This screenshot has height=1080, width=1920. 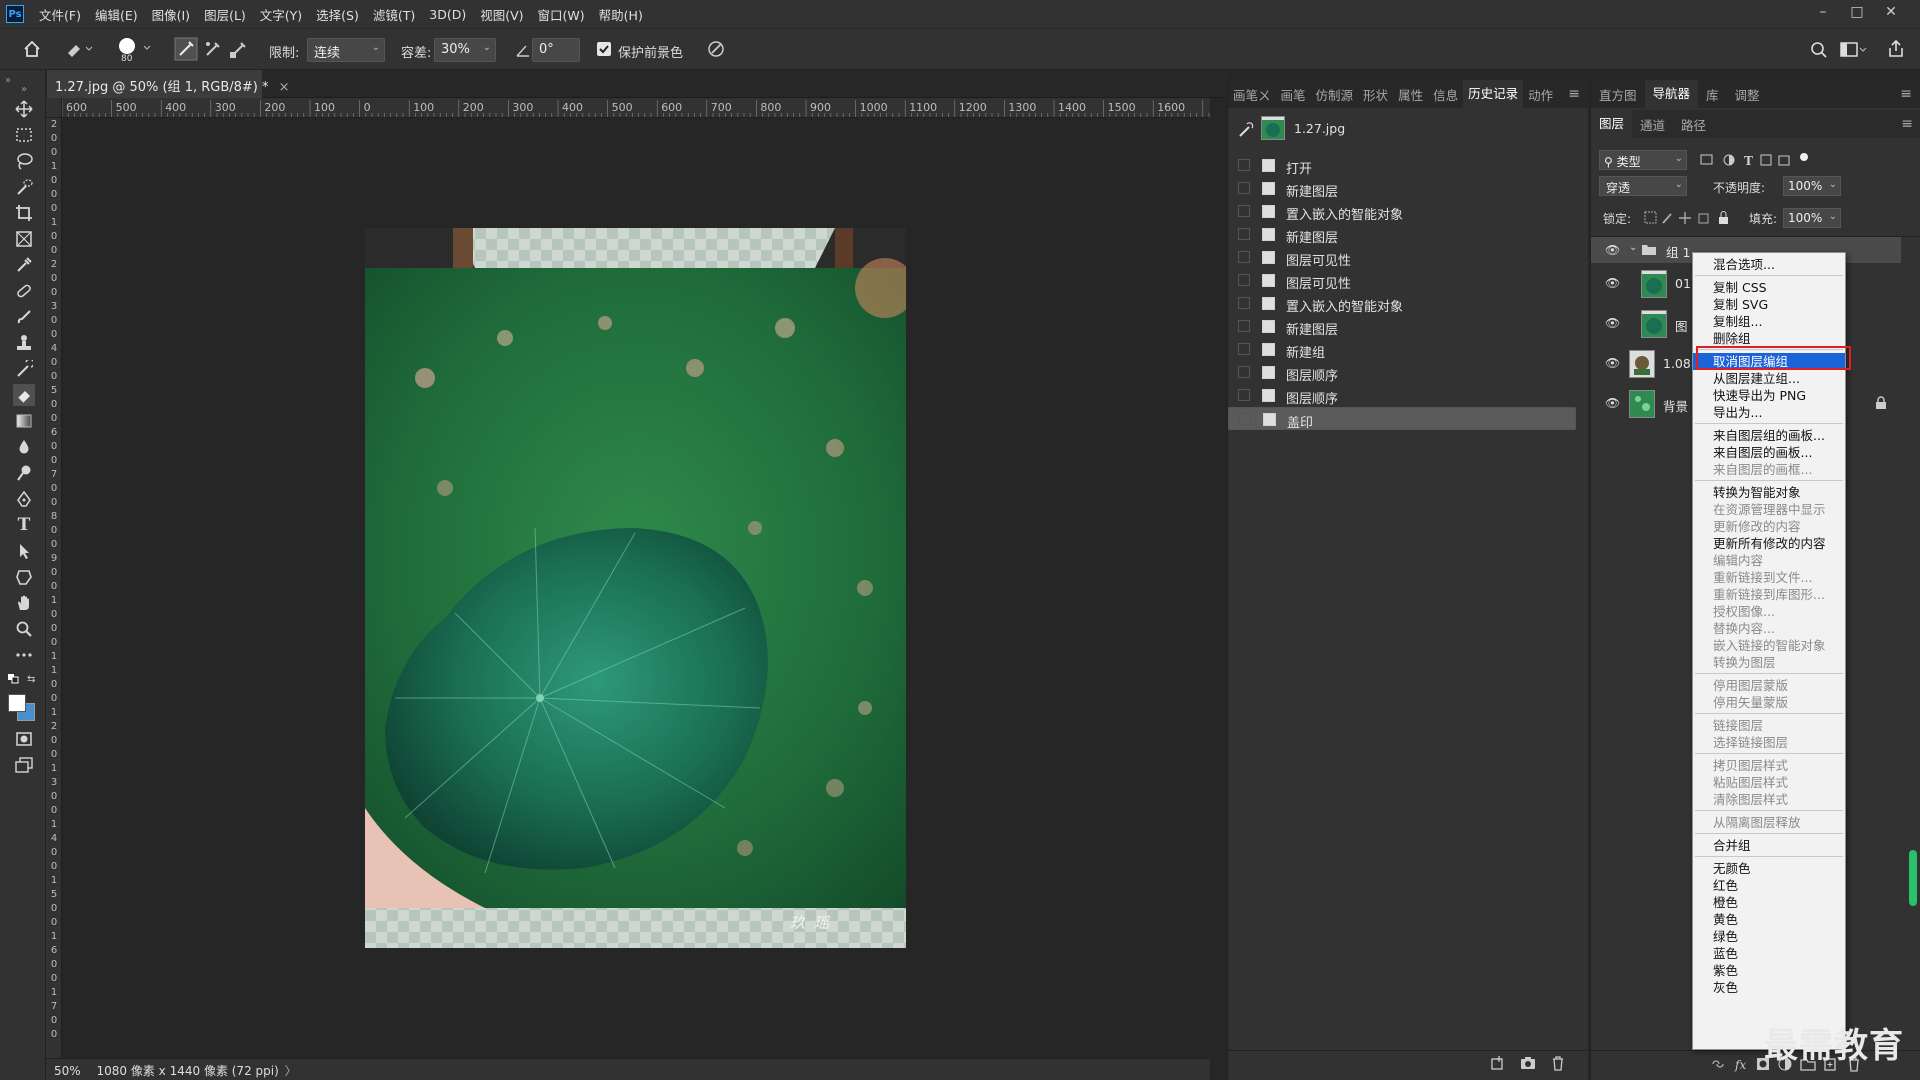 I want to click on eyedropper-tool-icon, so click(x=24, y=265).